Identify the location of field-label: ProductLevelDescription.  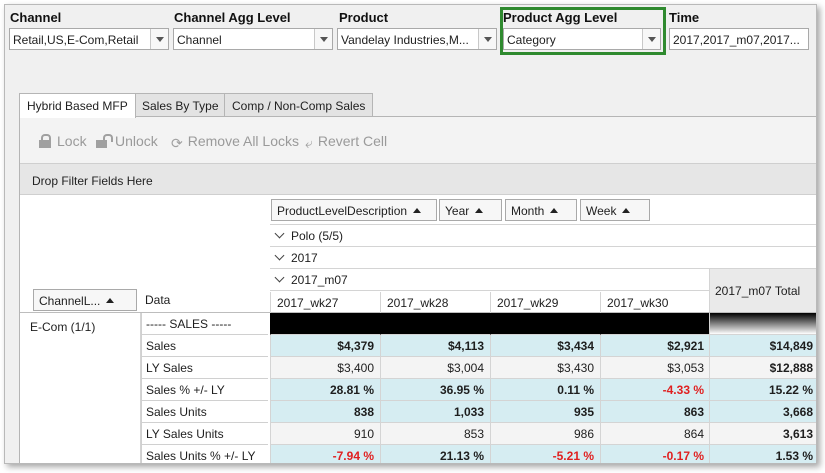
(342, 211).